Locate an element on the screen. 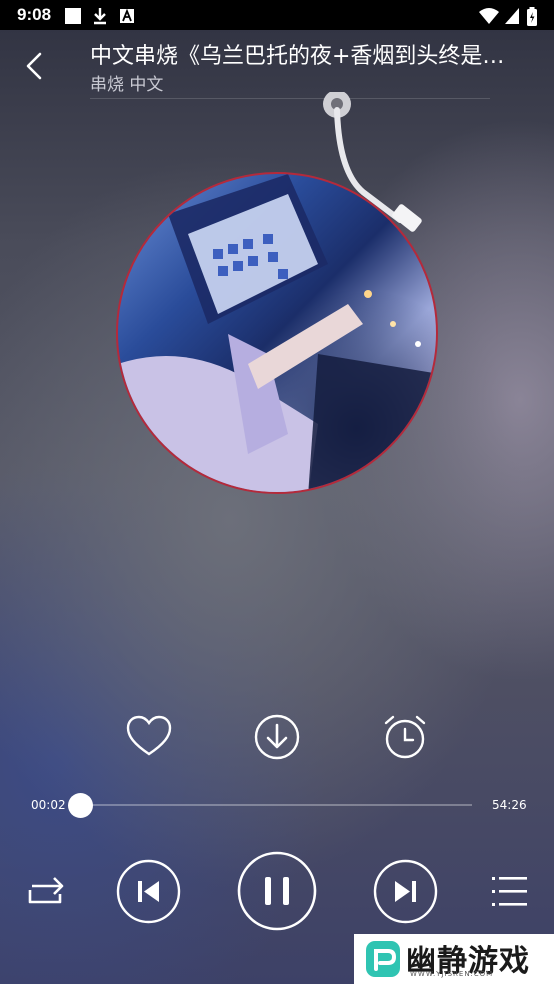 The width and height of the screenshot is (554, 984). previous-icon is located at coordinates (148, 891).